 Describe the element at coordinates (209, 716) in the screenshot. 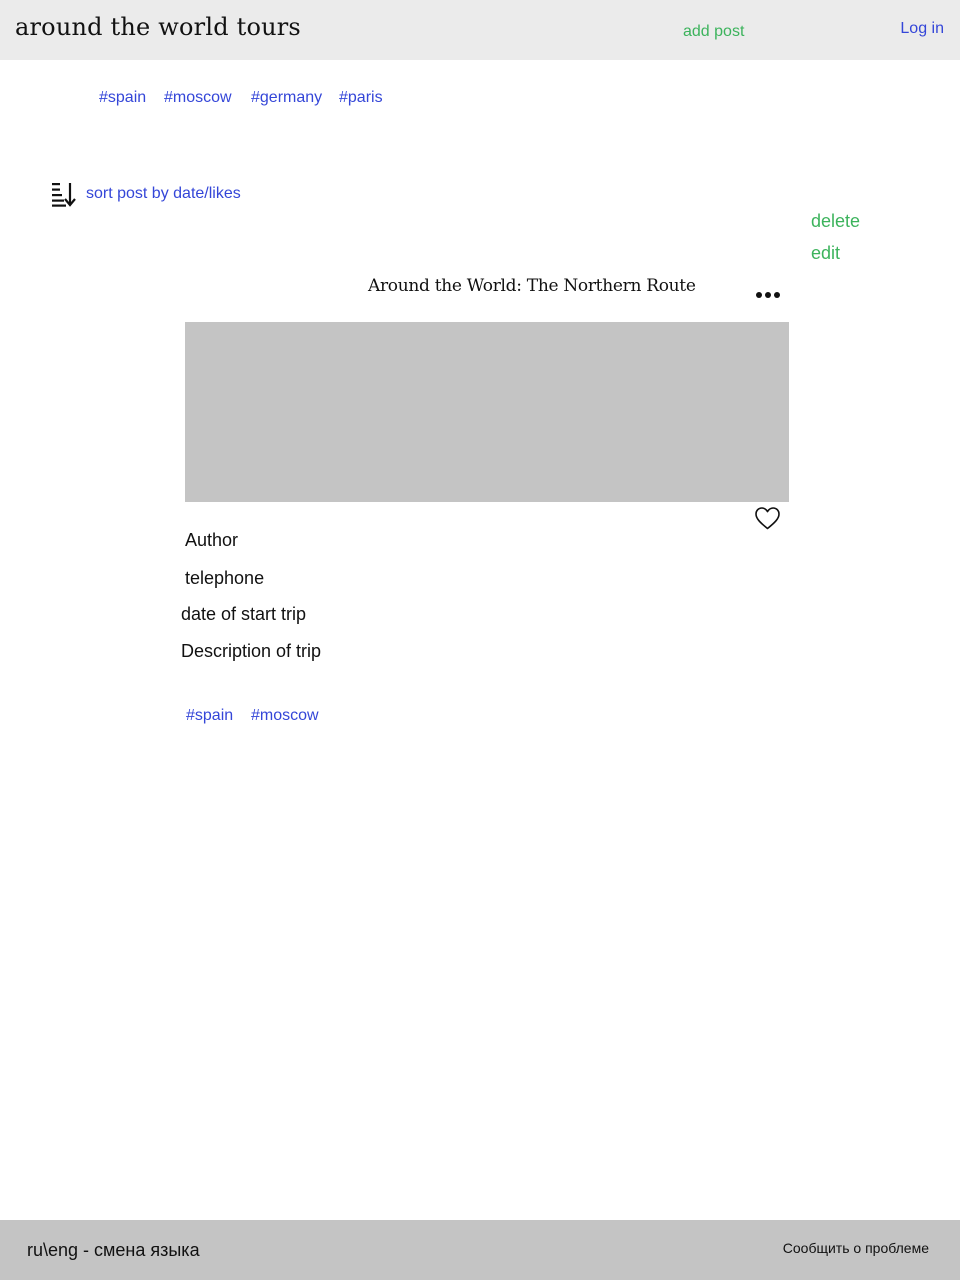

I see `post-tag-spain: #spain` at that location.